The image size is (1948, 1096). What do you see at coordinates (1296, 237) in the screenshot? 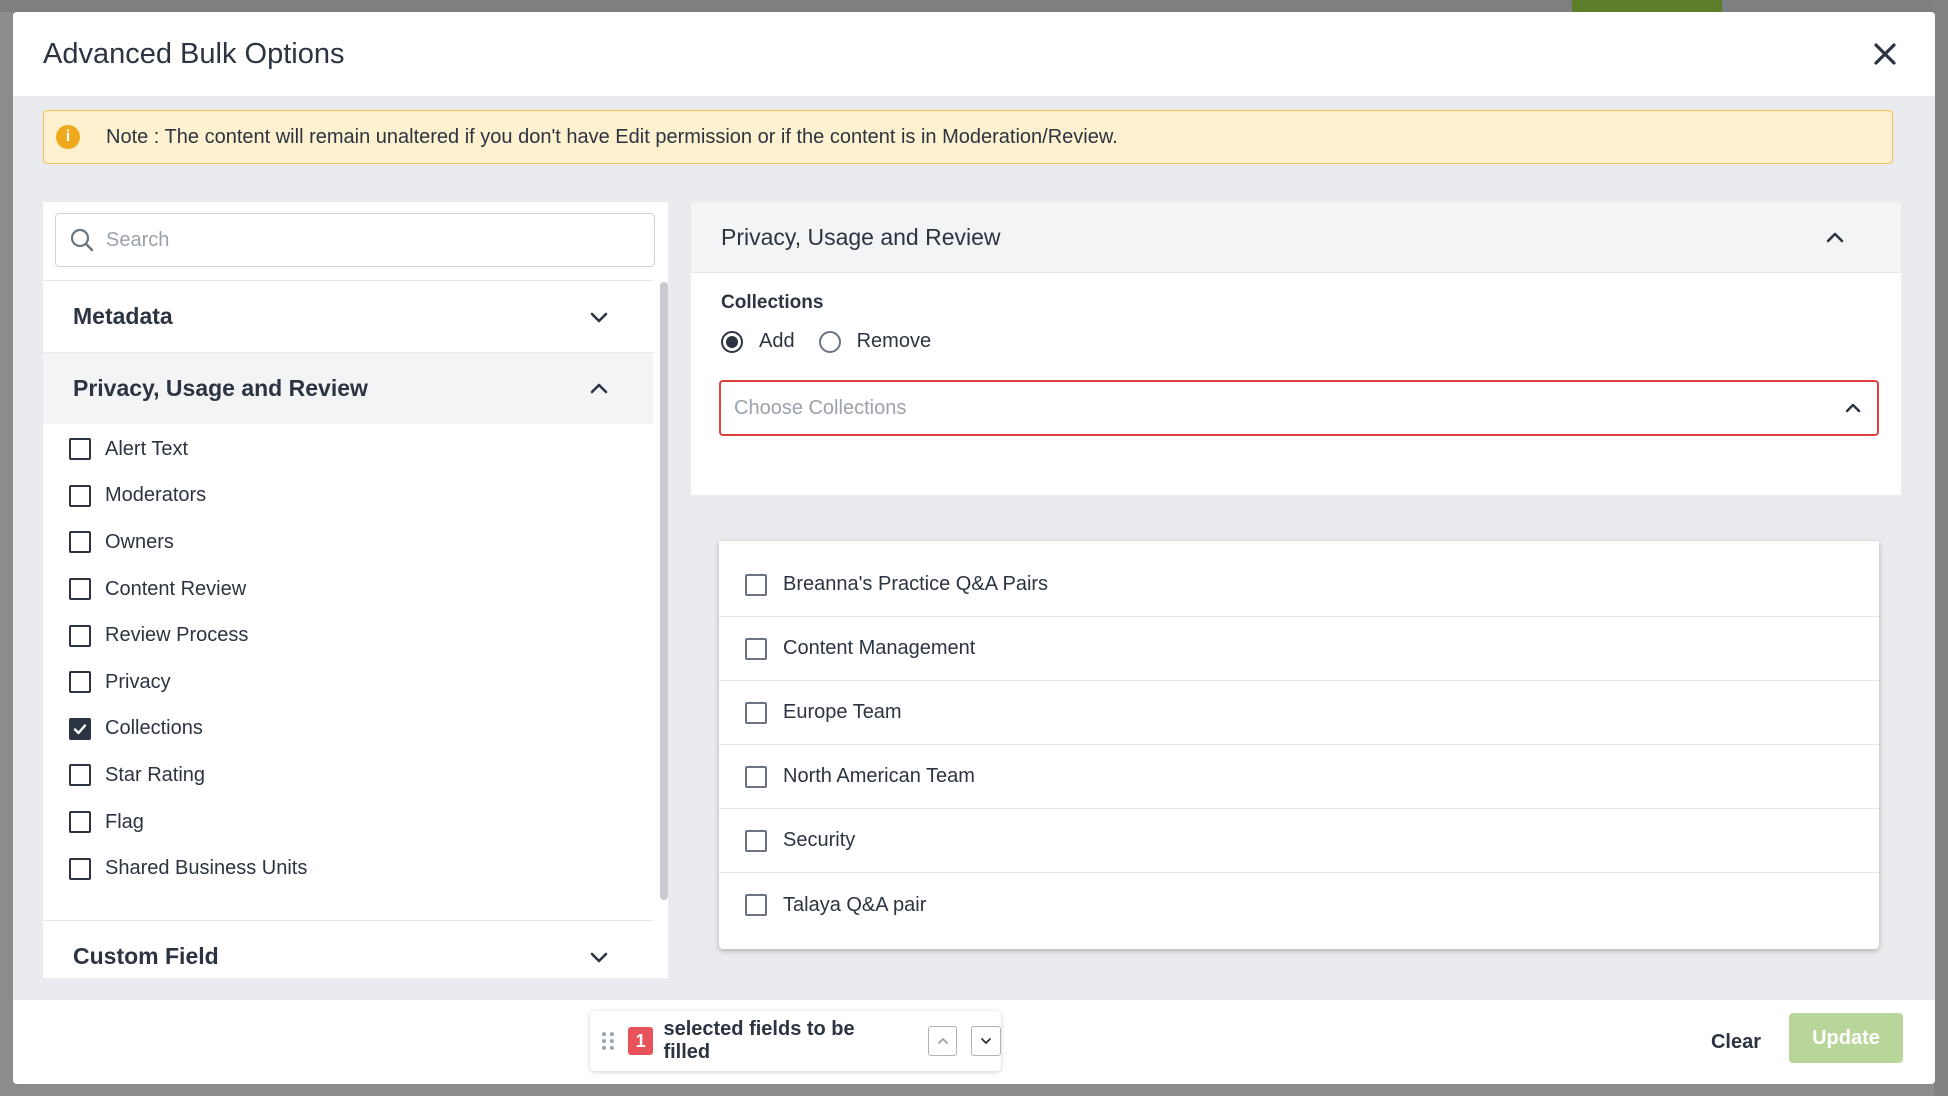
I see `privacy-panel-header: Privacy, Usage and Review` at bounding box center [1296, 237].